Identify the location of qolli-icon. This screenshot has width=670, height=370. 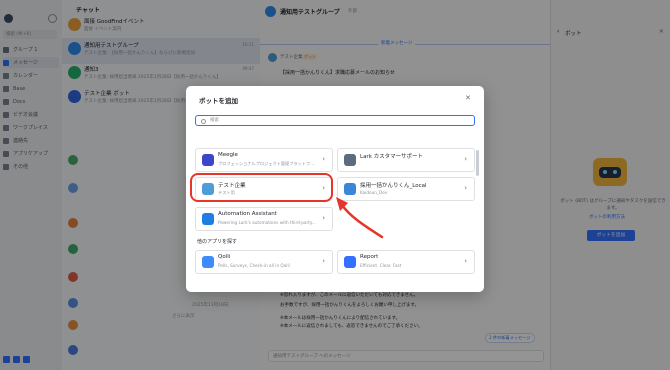
(208, 262).